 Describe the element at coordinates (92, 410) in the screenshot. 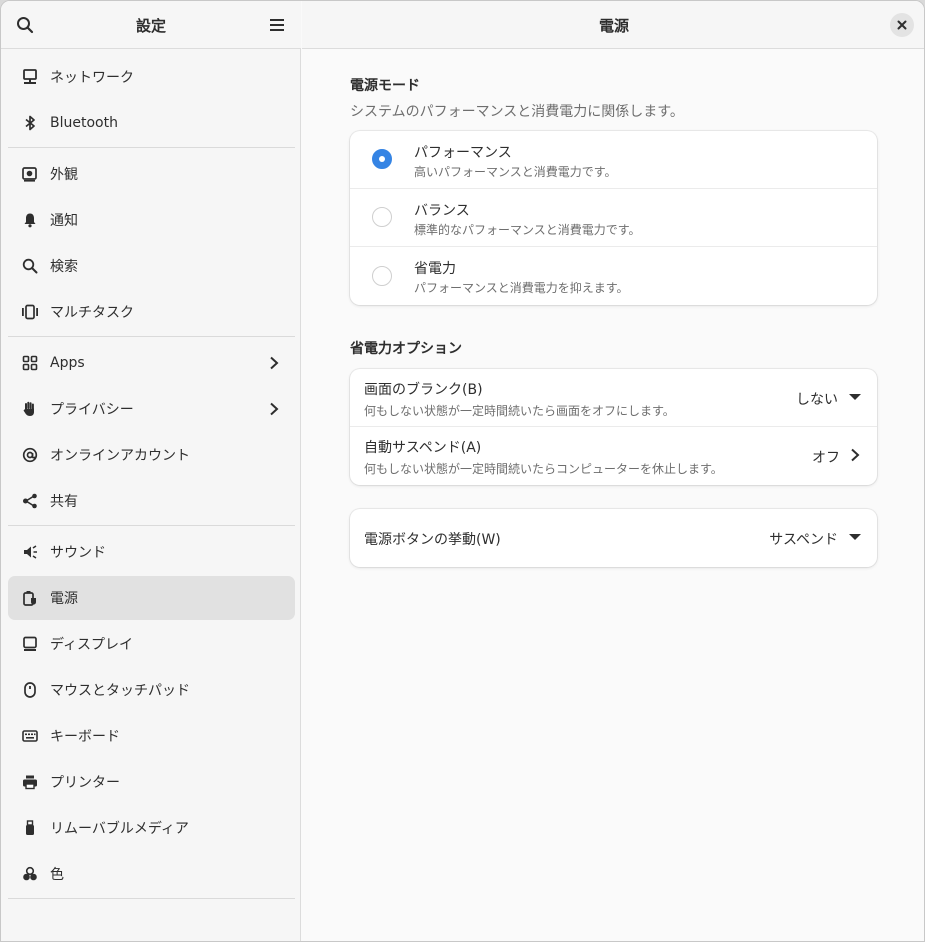

I see `sidebar-item-label: プライバシー` at that location.